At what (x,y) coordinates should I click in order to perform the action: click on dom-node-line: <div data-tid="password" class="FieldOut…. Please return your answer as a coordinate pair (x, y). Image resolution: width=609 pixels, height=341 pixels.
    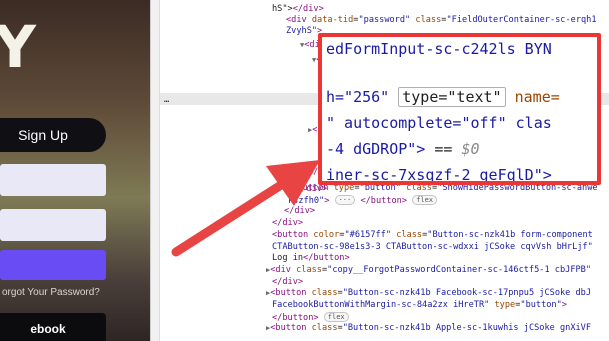
    Looking at the image, I should click on (441, 20).